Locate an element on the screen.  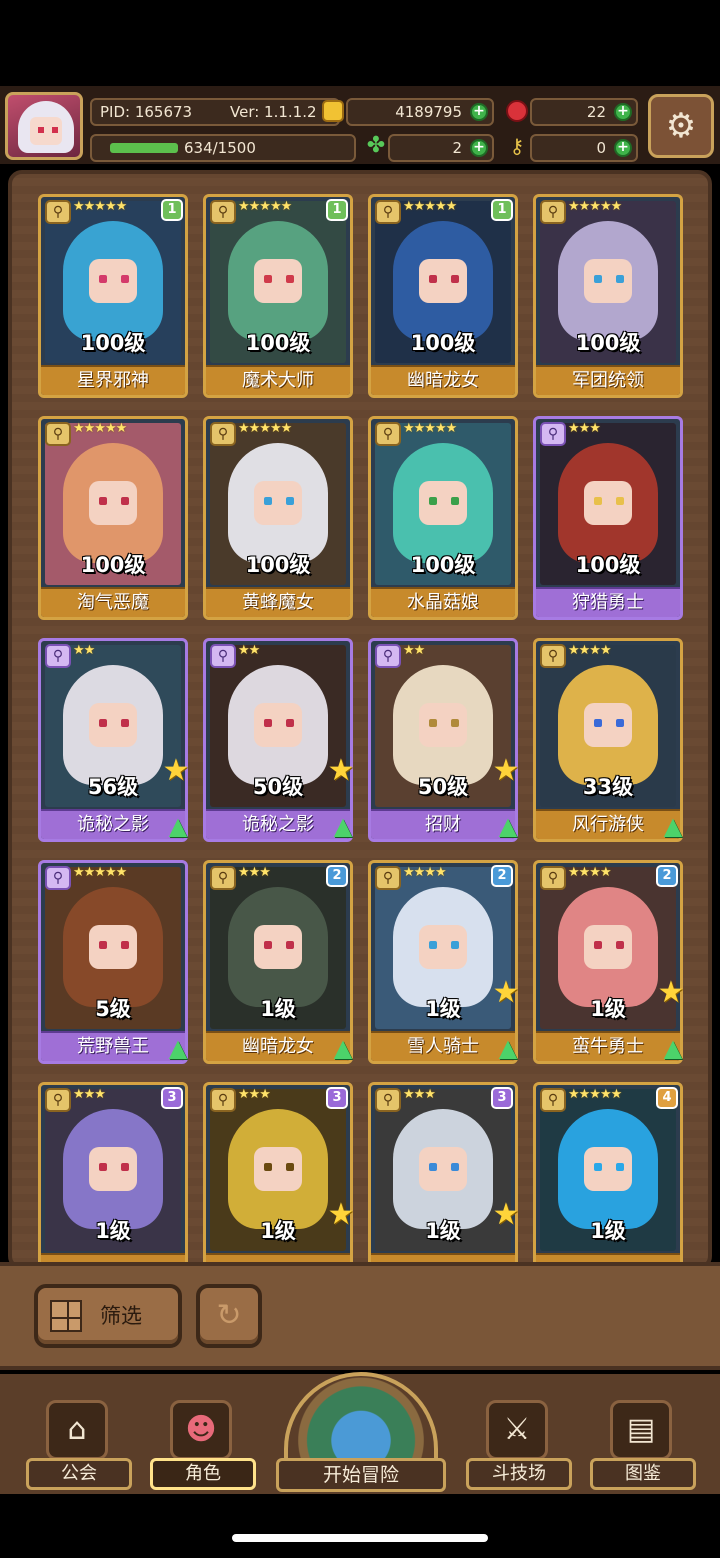
filter-label: 筛选 is located at coordinates (121, 1316).